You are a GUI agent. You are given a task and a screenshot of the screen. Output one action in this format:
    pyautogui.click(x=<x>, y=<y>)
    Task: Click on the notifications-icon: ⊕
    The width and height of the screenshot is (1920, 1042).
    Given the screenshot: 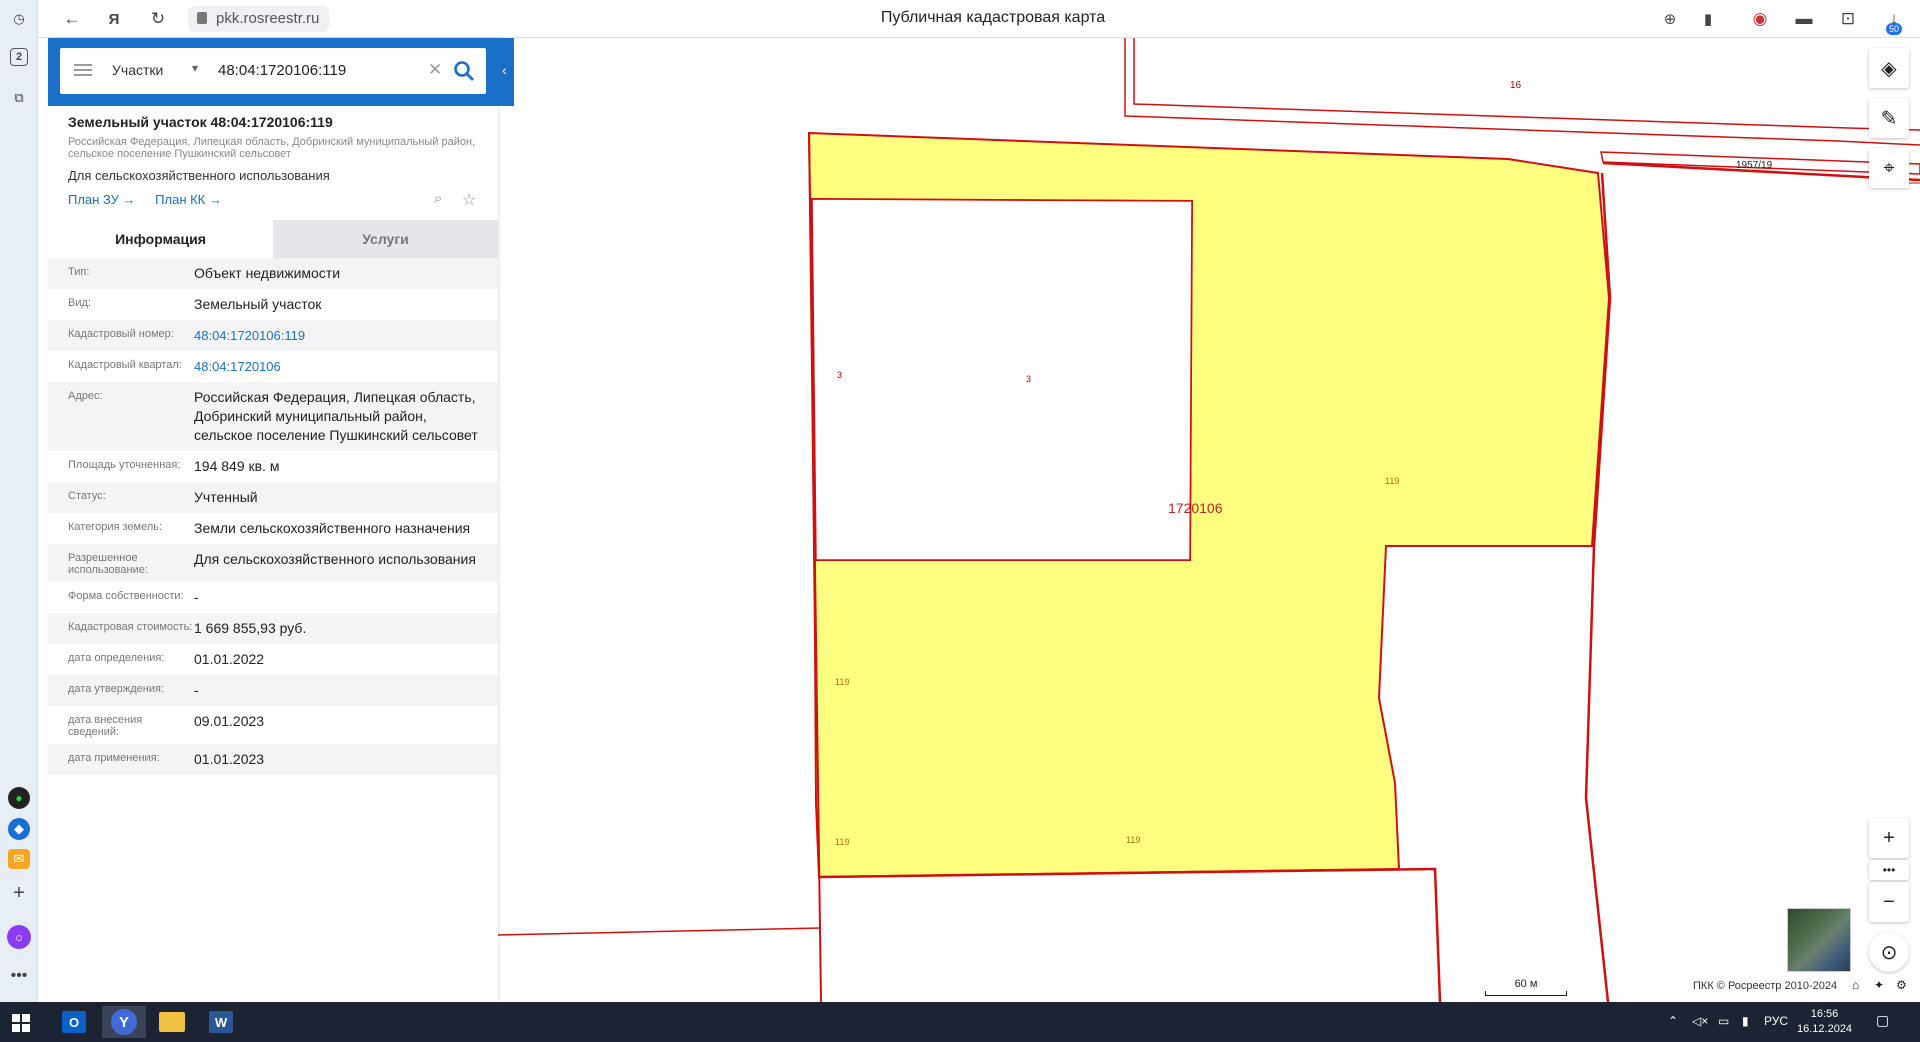 What is the action you would take?
    pyautogui.click(x=1670, y=19)
    